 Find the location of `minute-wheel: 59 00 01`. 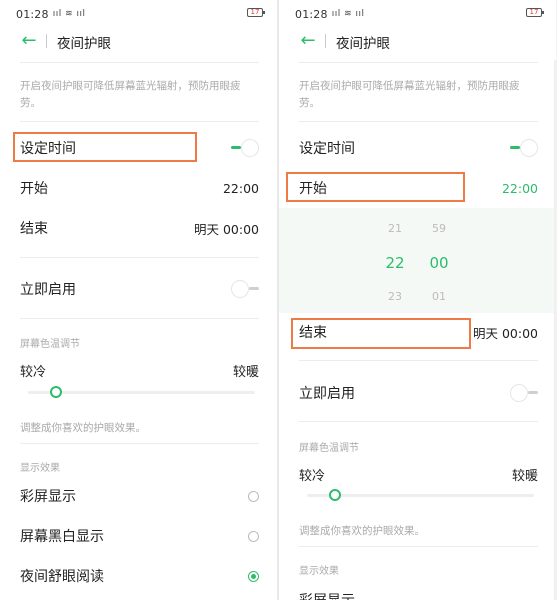

minute-wheel: 59 00 01 is located at coordinates (439, 263).